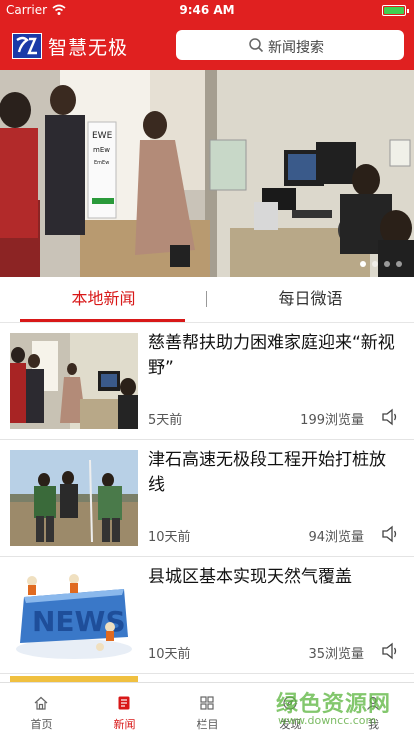  What do you see at coordinates (373, 724) in the screenshot?
I see `nav-me-label: 我` at bounding box center [373, 724].